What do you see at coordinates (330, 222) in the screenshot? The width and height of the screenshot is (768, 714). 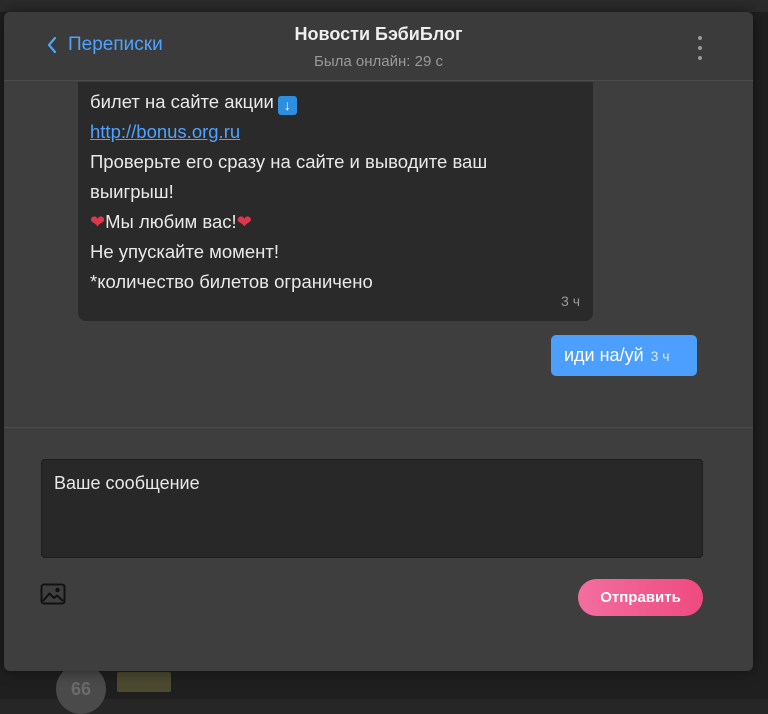 I see `message-line: ❤Мы любим вас!❤` at bounding box center [330, 222].